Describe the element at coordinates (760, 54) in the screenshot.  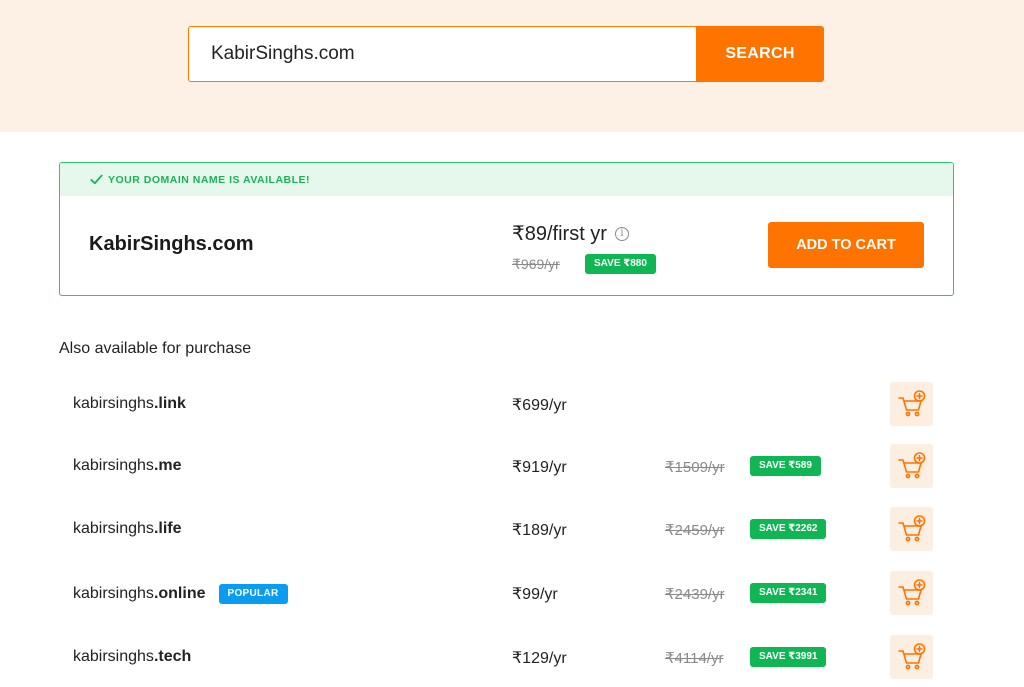
I see `search-button: SEARCH` at that location.